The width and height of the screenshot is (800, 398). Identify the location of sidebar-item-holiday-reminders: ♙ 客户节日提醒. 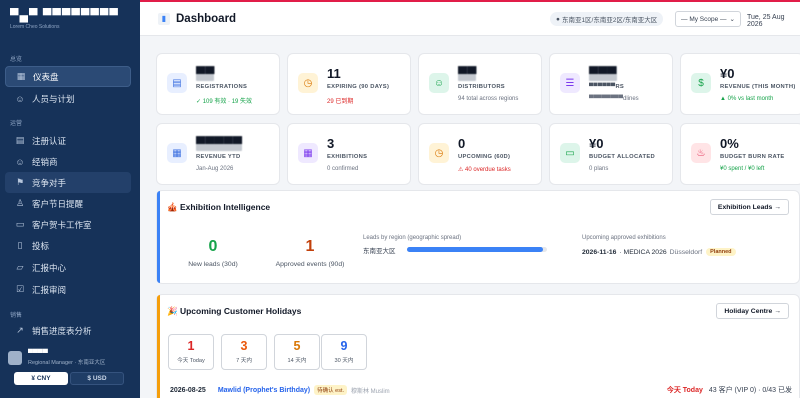
(68, 203).